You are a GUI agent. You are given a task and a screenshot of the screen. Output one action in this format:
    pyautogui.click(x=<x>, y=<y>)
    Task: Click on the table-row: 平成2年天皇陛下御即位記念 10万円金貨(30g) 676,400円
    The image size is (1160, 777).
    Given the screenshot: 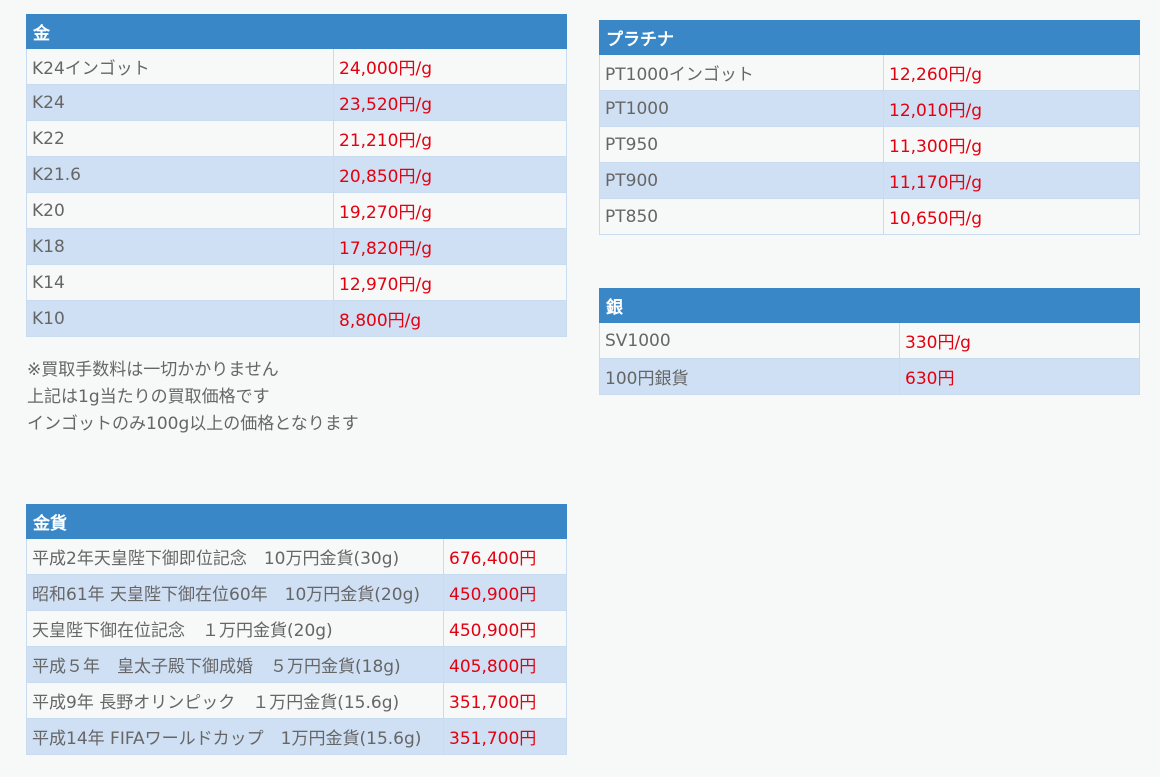 What is the action you would take?
    pyautogui.click(x=296, y=556)
    